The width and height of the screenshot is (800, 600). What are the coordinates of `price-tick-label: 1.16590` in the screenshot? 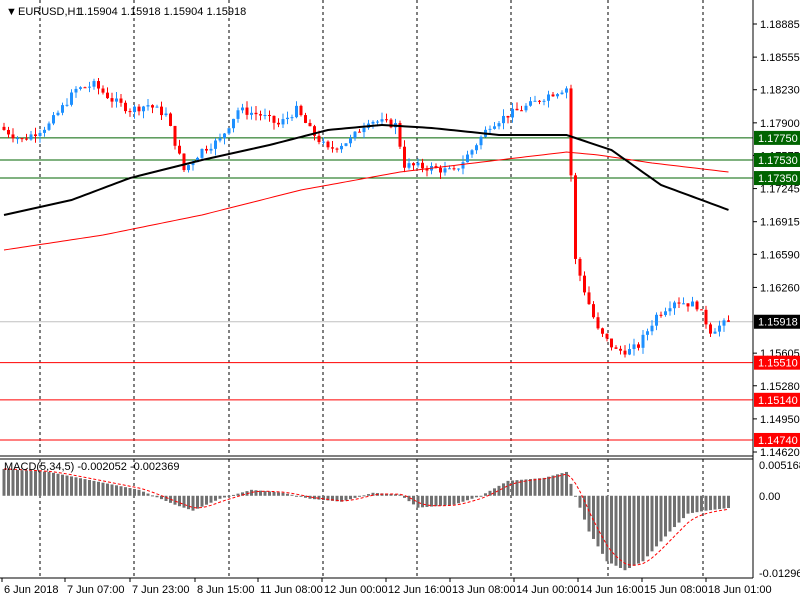 It's located at (780, 255).